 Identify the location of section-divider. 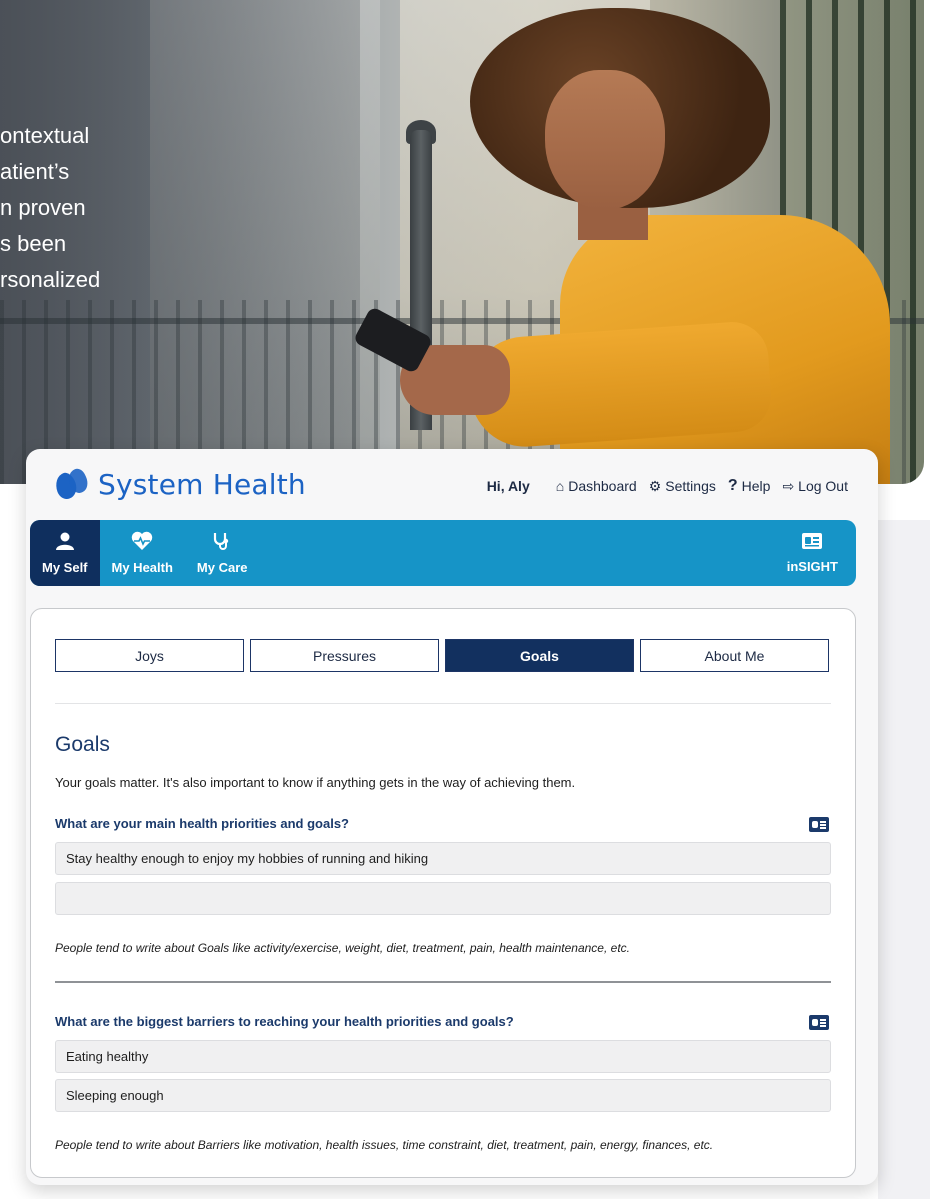
(443, 982).